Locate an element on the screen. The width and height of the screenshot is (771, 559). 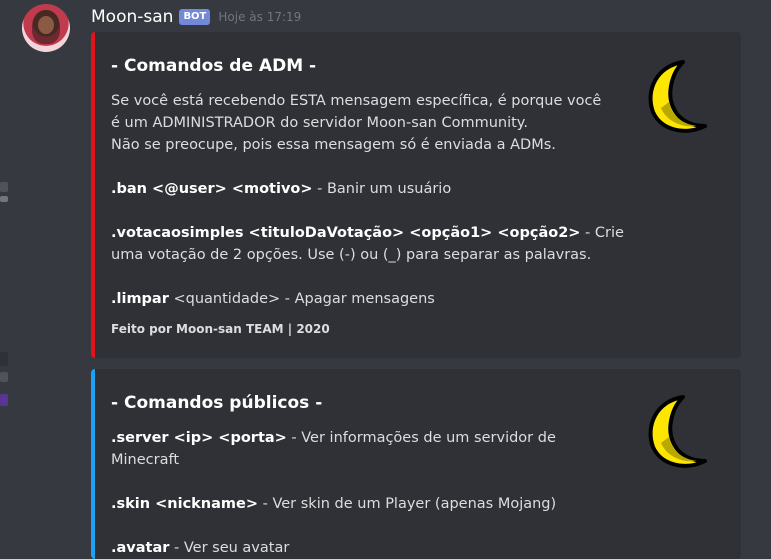
command-desc: - Crie is located at coordinates (602, 233).